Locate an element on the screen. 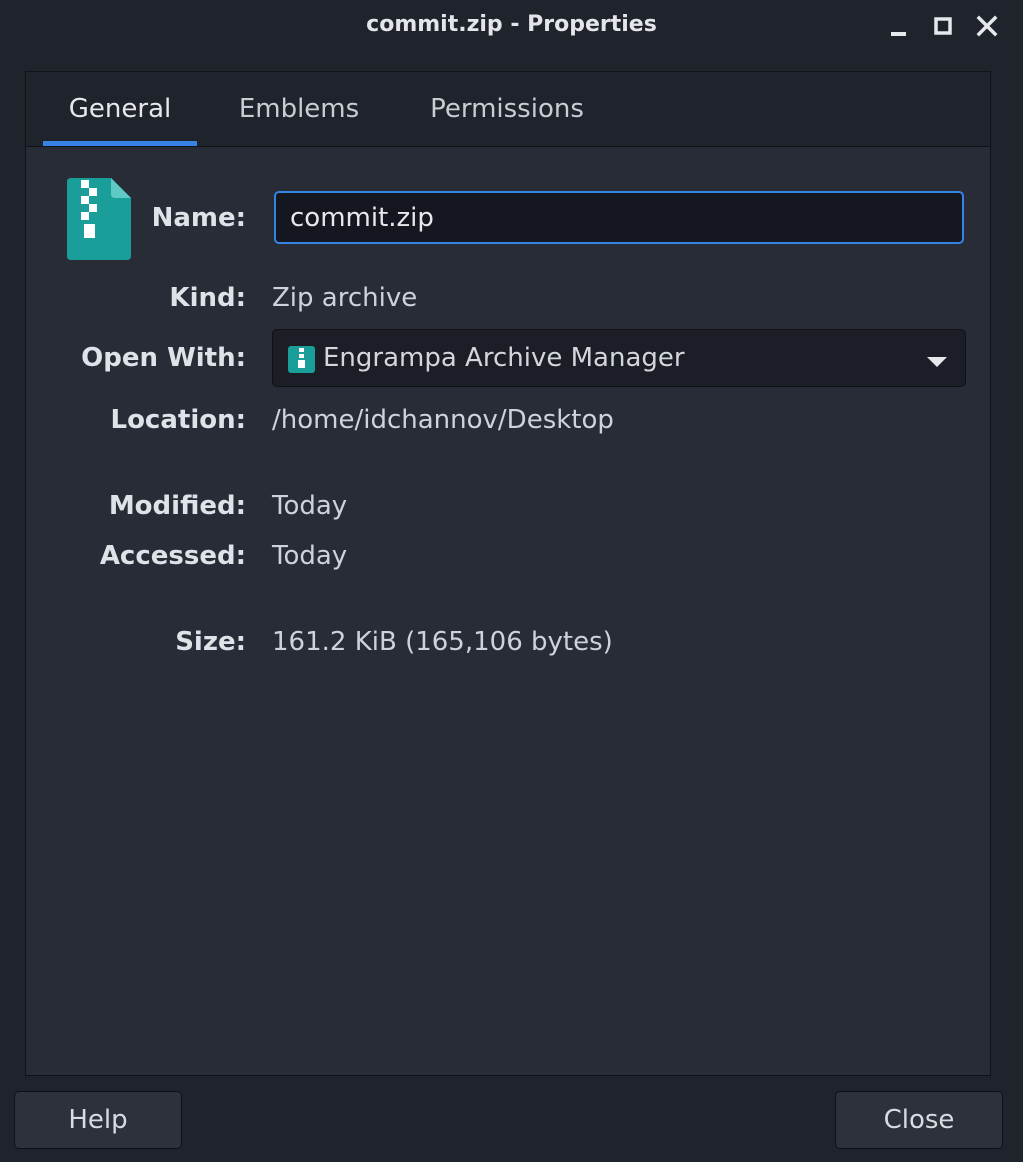  location-value: /home/idchannov/Desktop is located at coordinates (443, 420).